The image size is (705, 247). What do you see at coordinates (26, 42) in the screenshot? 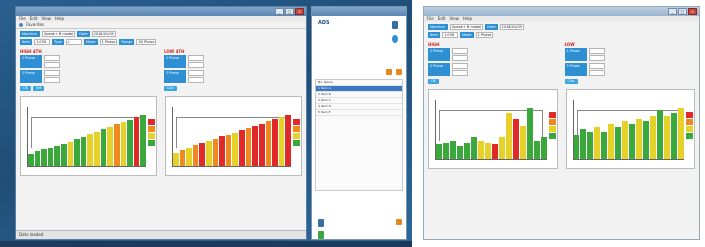
I see `param-label-0: Item` at bounding box center [26, 42].